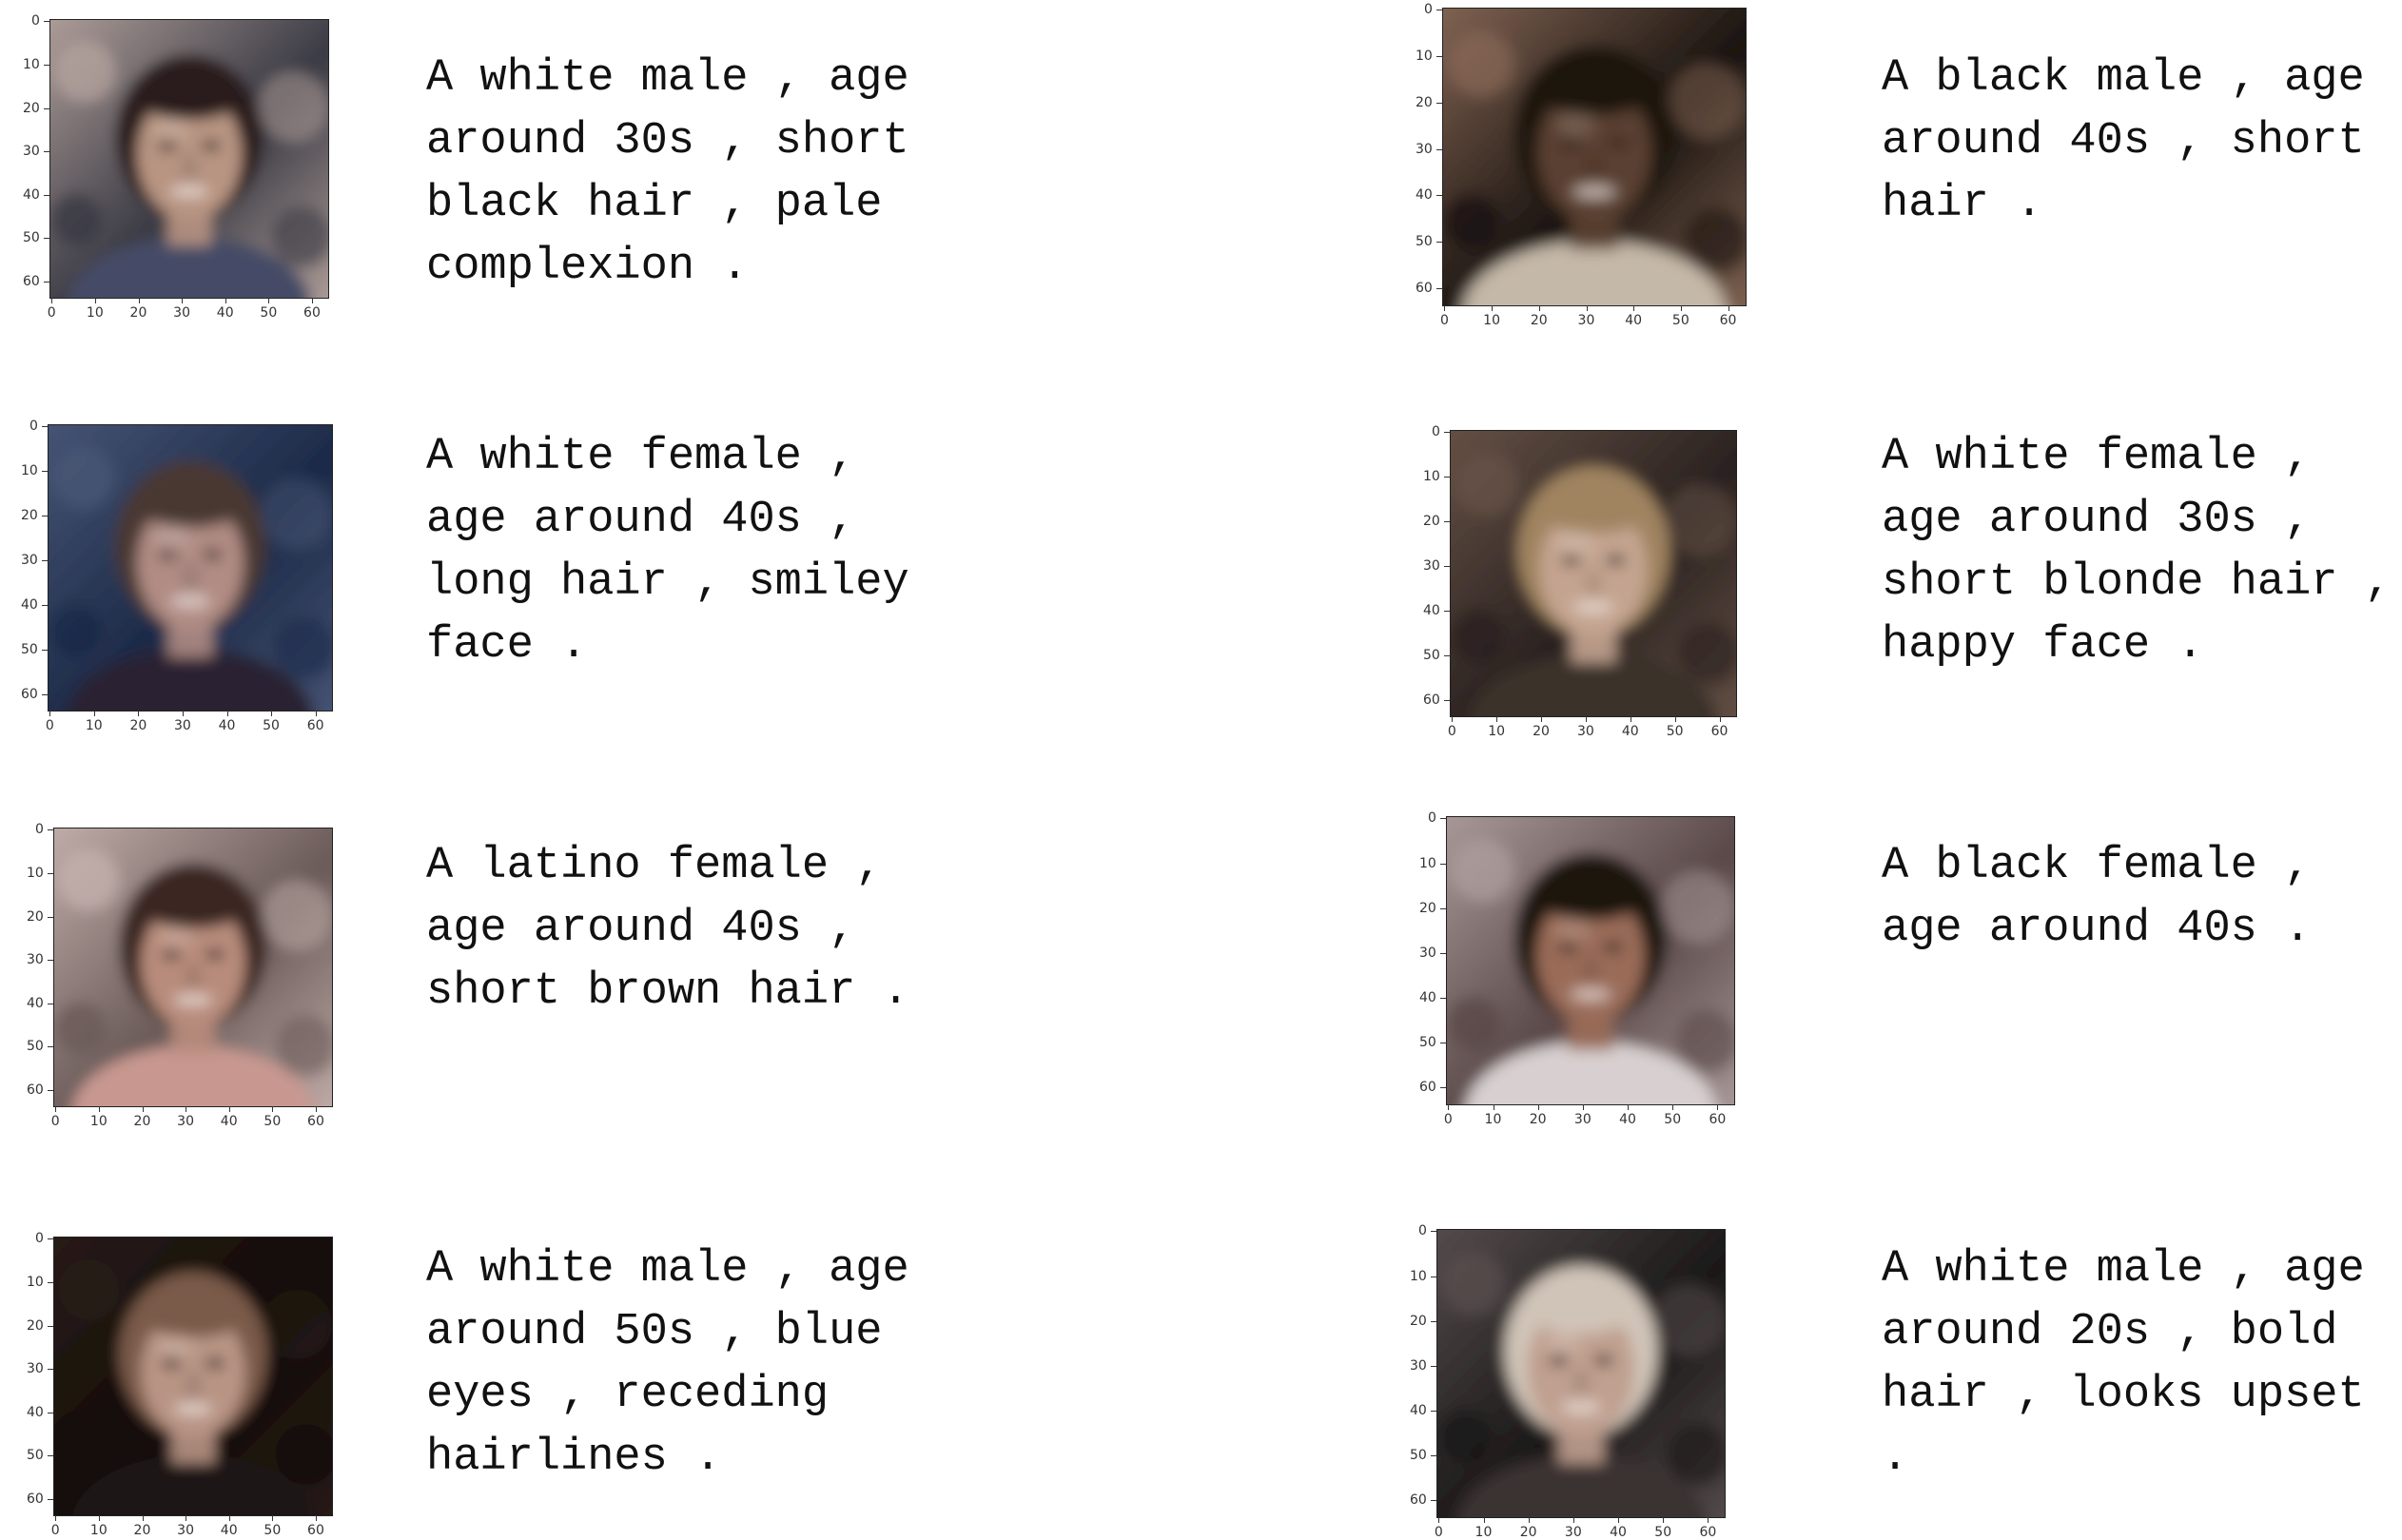 The height and width of the screenshot is (1540, 2402). I want to click on caption-line: age around 30s ,, so click(2097, 520).